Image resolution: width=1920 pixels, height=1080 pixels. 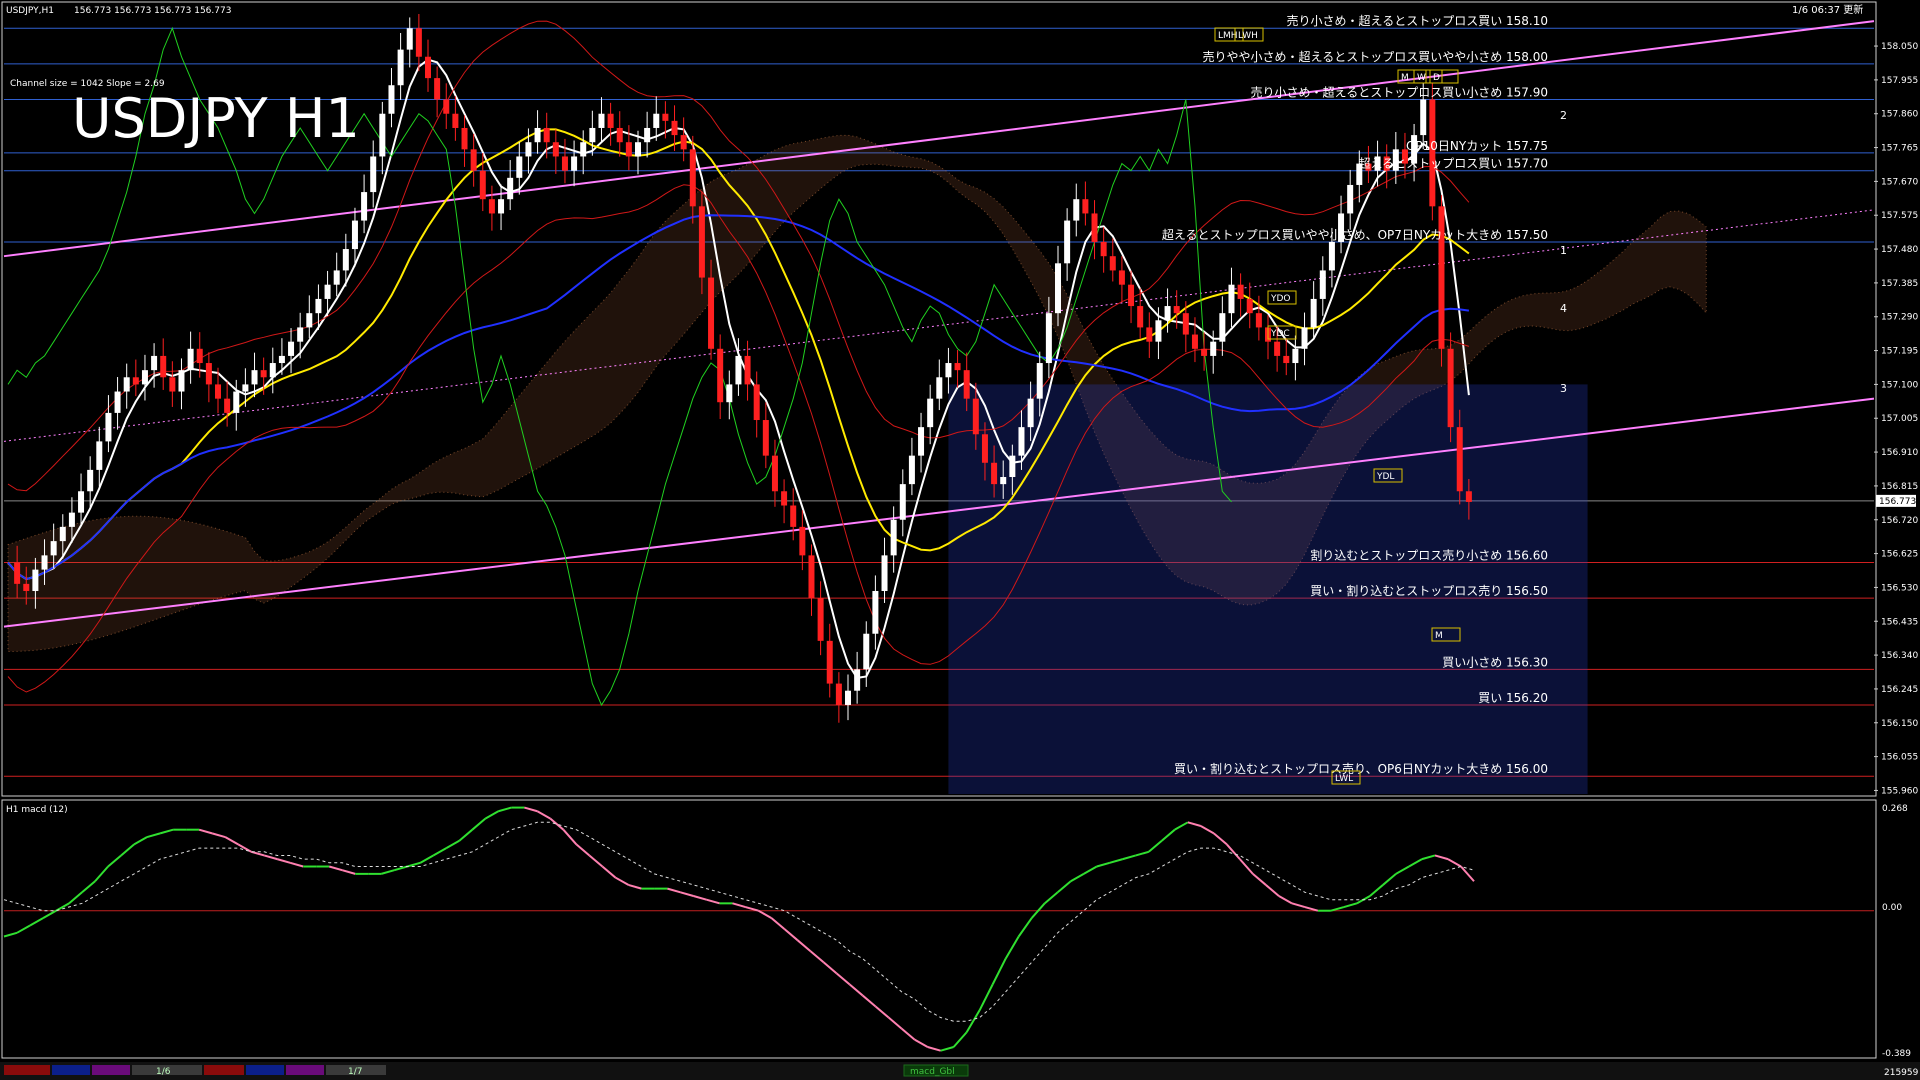 What do you see at coordinates (152, 11) in the screenshot?
I see `ohlc-values: 156.773 156.773 156.773 156.773` at bounding box center [152, 11].